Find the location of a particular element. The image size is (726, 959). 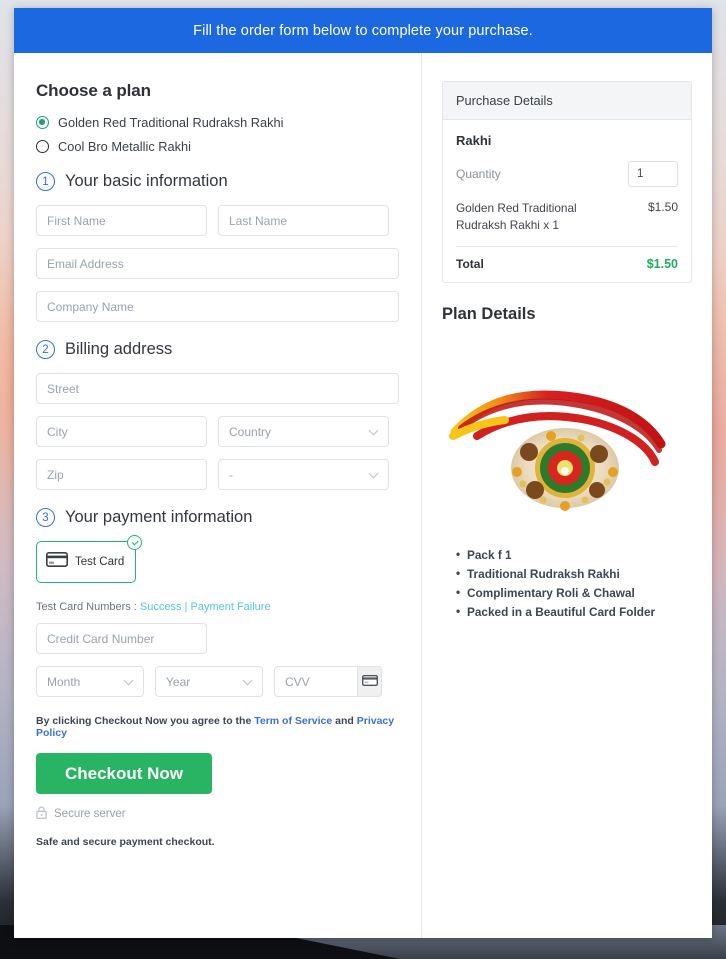

purchase-details-header: Purchase Details is located at coordinates (567, 101).